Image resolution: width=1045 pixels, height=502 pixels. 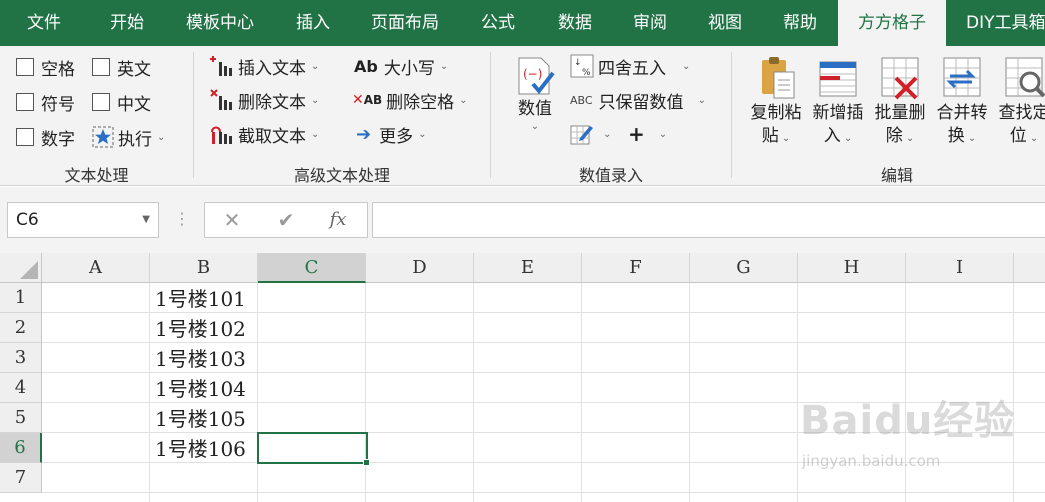 I want to click on row-header-3: 3, so click(x=21, y=358).